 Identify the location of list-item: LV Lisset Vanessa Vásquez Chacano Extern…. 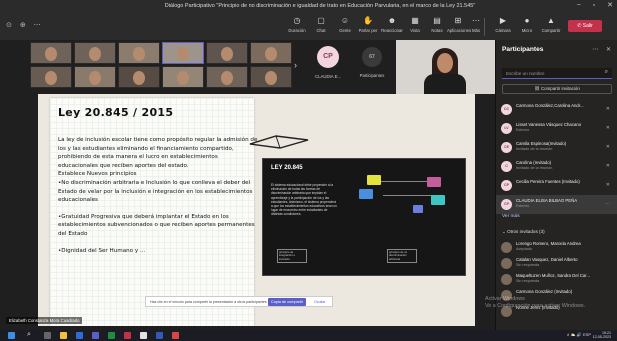
(556, 128).